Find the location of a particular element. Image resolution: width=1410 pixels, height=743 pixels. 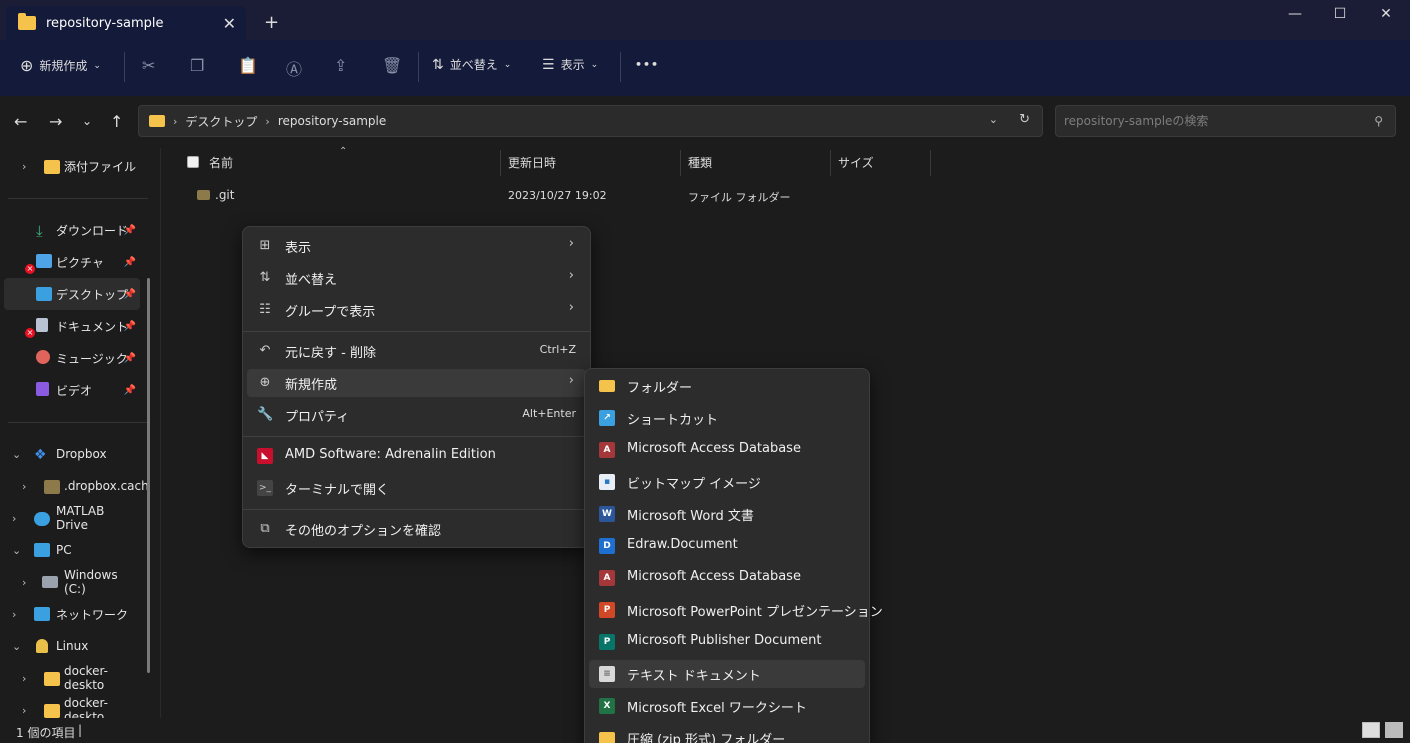

maximize-button: ☐ is located at coordinates (1340, 16).